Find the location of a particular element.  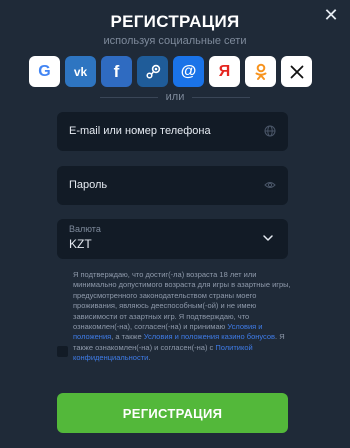

page-title: РЕГИСТРАЦИЯ is located at coordinates (175, 21).